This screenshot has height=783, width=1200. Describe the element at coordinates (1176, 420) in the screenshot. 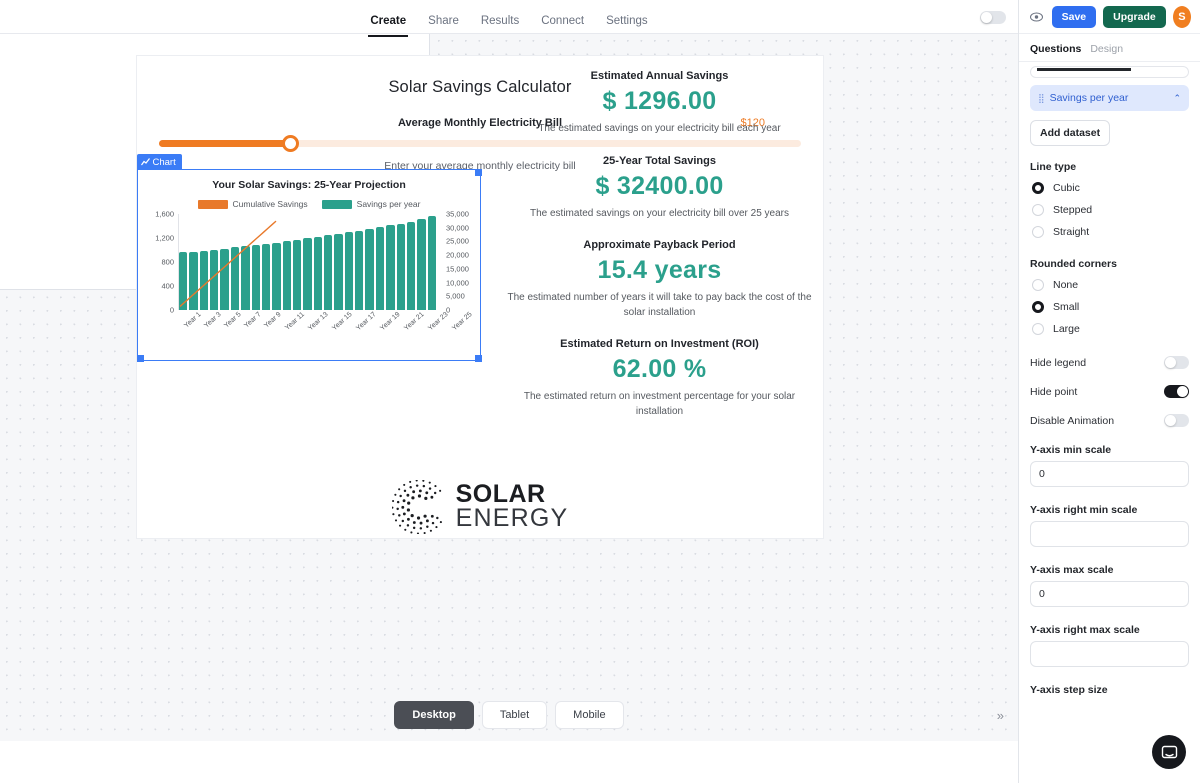

I see `toggle-disable-animation` at that location.